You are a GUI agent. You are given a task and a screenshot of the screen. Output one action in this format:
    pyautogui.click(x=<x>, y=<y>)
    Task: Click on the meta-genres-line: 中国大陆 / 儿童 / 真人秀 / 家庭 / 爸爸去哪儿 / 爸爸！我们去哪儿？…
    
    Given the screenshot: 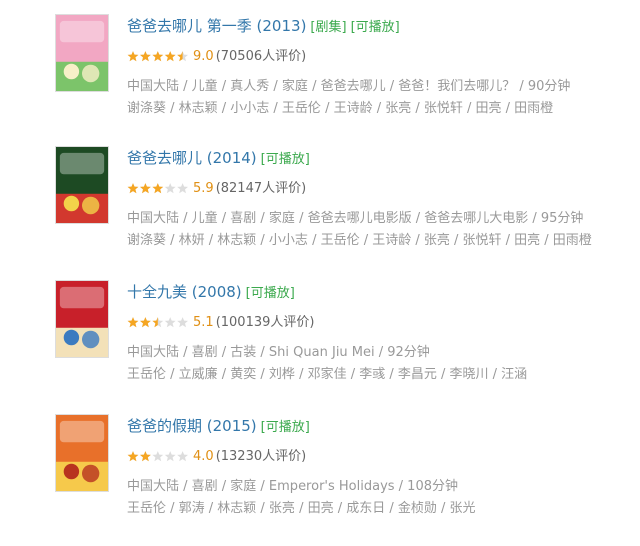 What is the action you would take?
    pyautogui.click(x=349, y=86)
    